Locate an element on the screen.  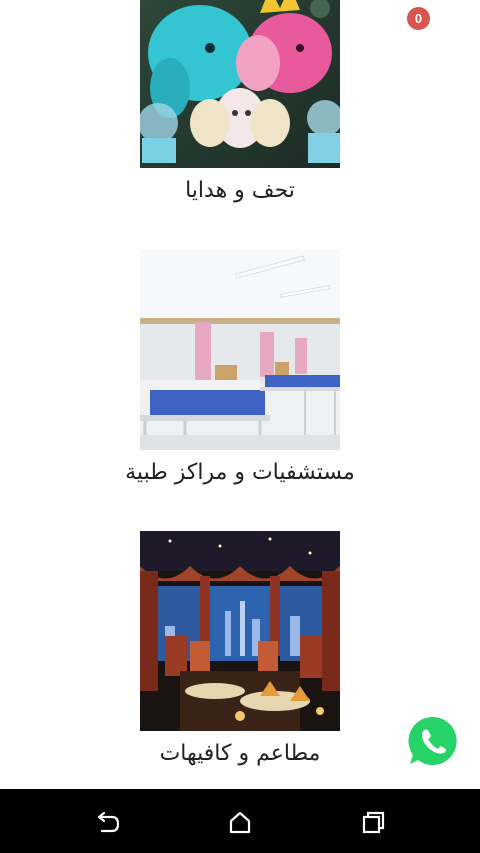
category-label: تحف و هدايا is located at coordinates (240, 190).